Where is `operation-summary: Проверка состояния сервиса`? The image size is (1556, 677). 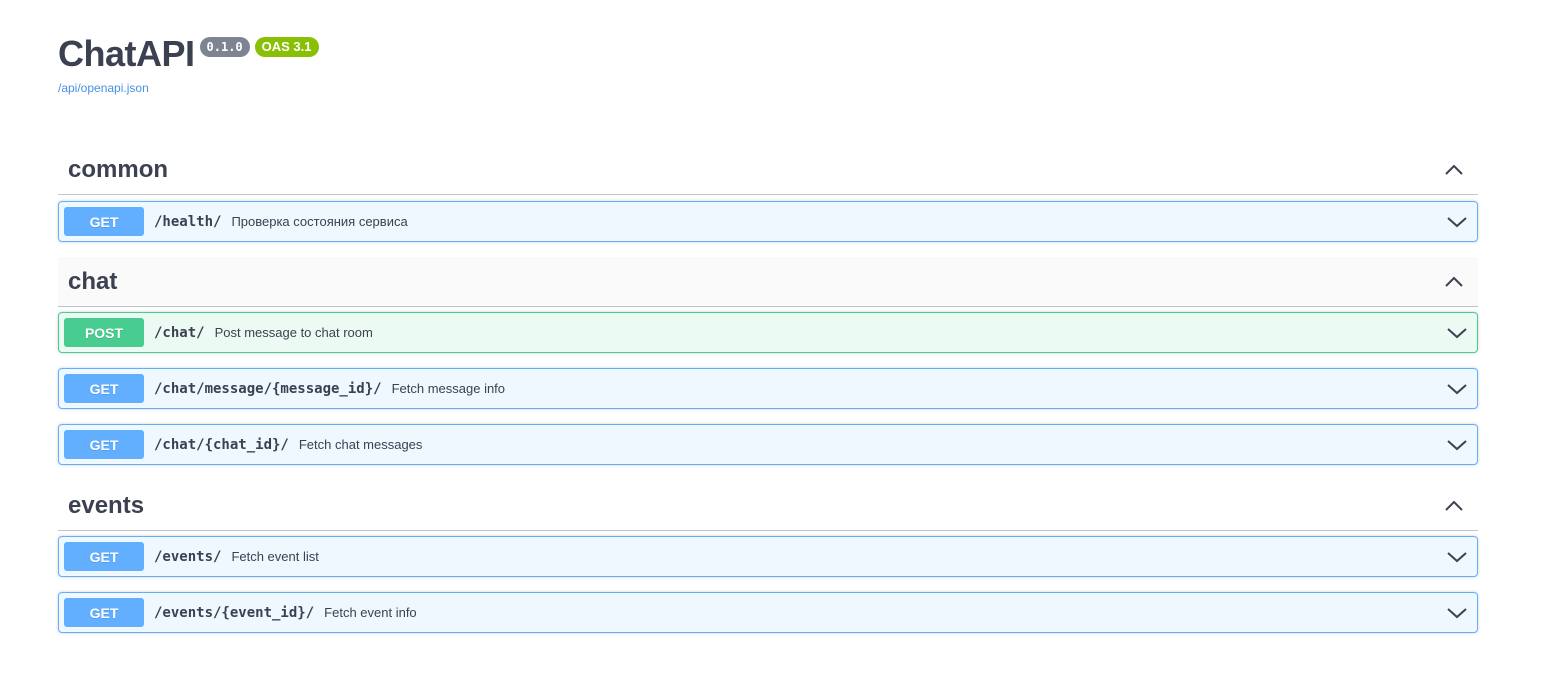
operation-summary: Проверка состояния сервиса is located at coordinates (319, 221).